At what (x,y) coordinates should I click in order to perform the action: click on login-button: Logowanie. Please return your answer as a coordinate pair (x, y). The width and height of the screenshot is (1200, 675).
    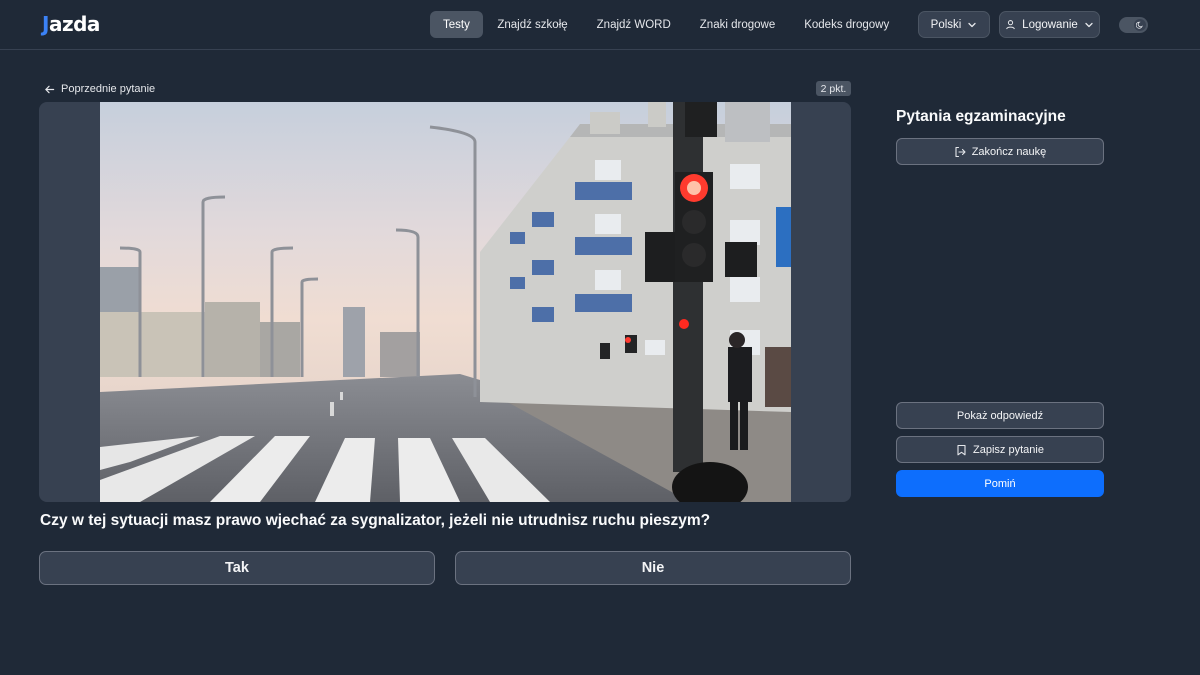
    Looking at the image, I should click on (1049, 24).